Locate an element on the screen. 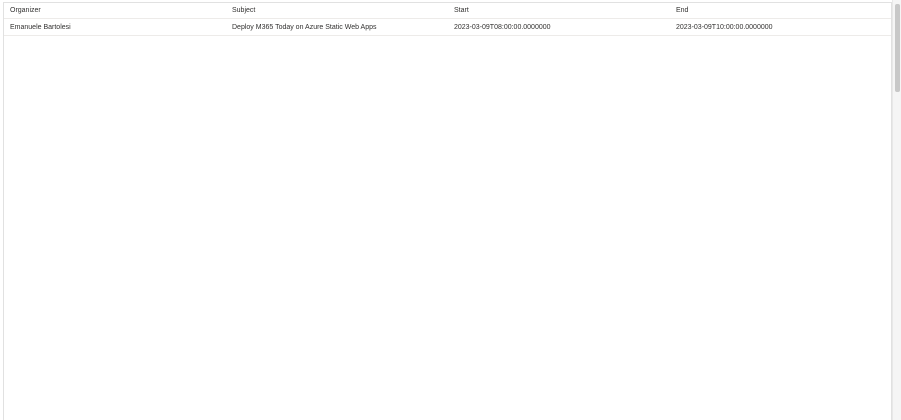 The width and height of the screenshot is (901, 420). scrollbar-thumb is located at coordinates (897, 48).